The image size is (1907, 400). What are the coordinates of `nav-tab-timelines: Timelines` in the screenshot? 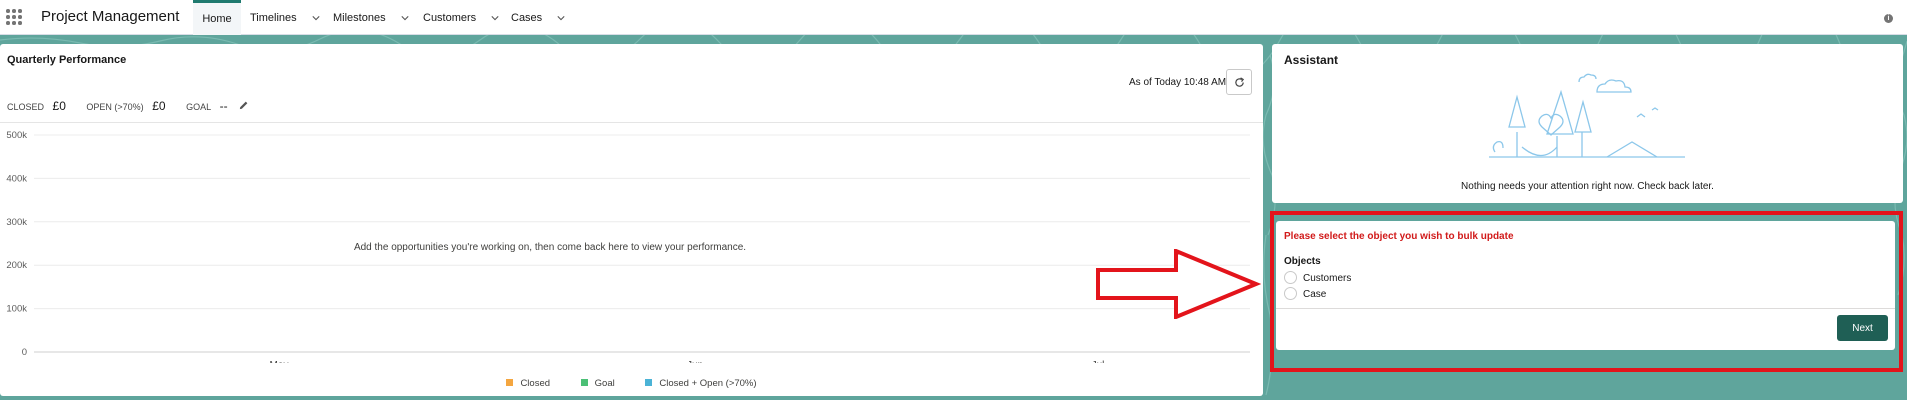 It's located at (285, 17).